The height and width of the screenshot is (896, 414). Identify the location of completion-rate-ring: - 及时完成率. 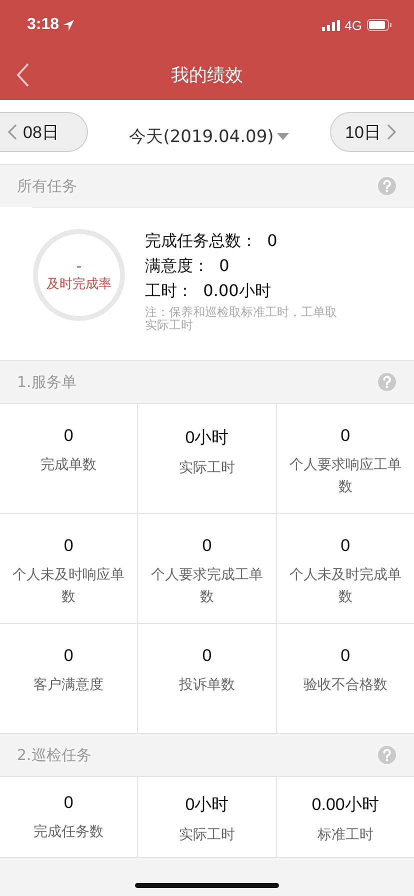
(79, 275).